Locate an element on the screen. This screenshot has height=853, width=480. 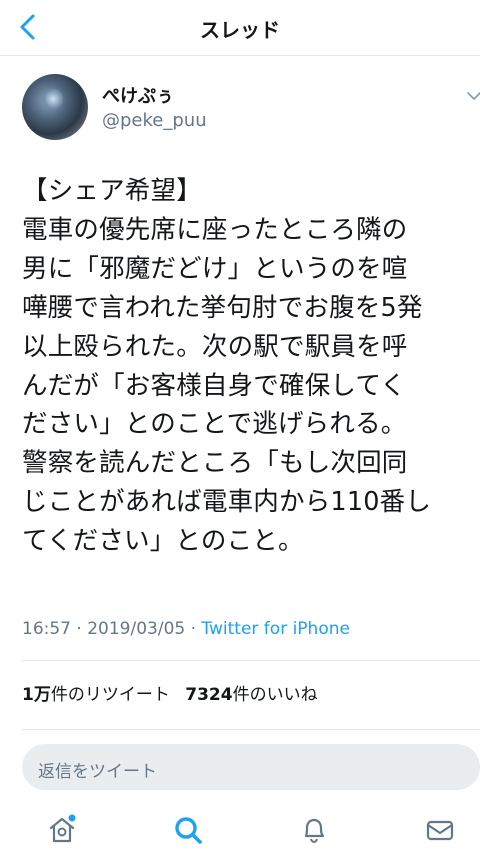
search-icon is located at coordinates (188, 830).